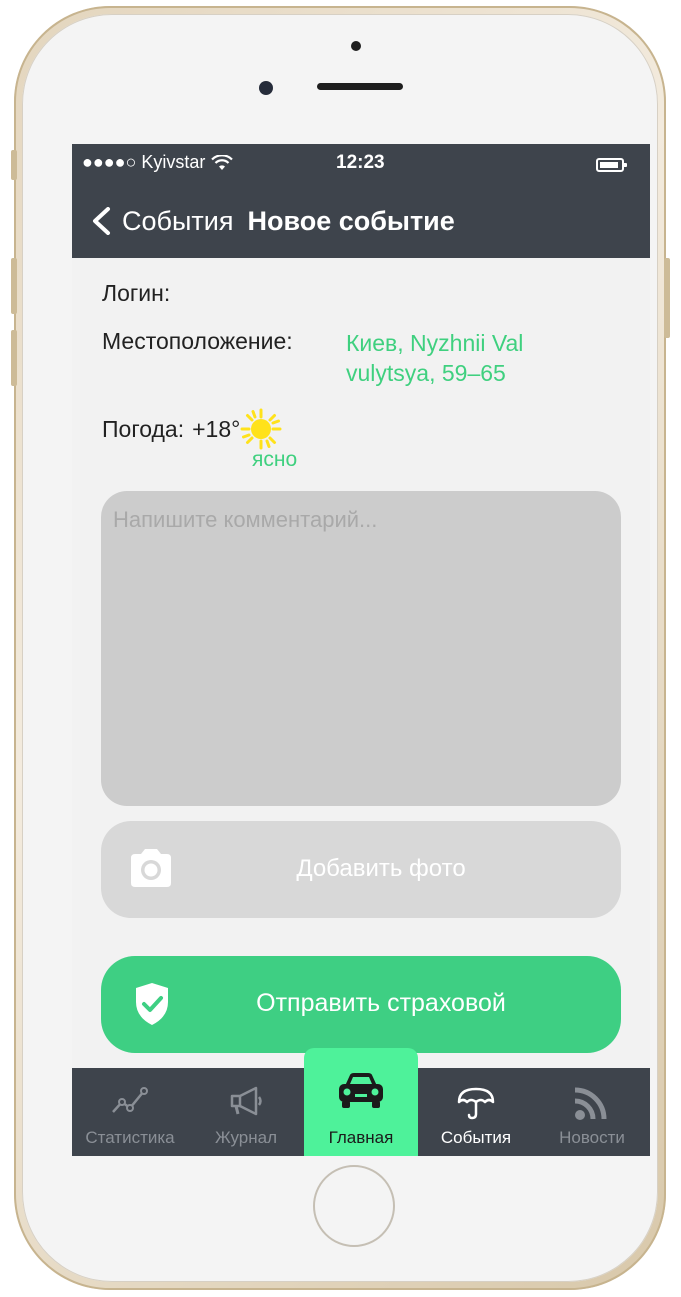  Describe the element at coordinates (14, 165) in the screenshot. I see `mute-switch` at that location.